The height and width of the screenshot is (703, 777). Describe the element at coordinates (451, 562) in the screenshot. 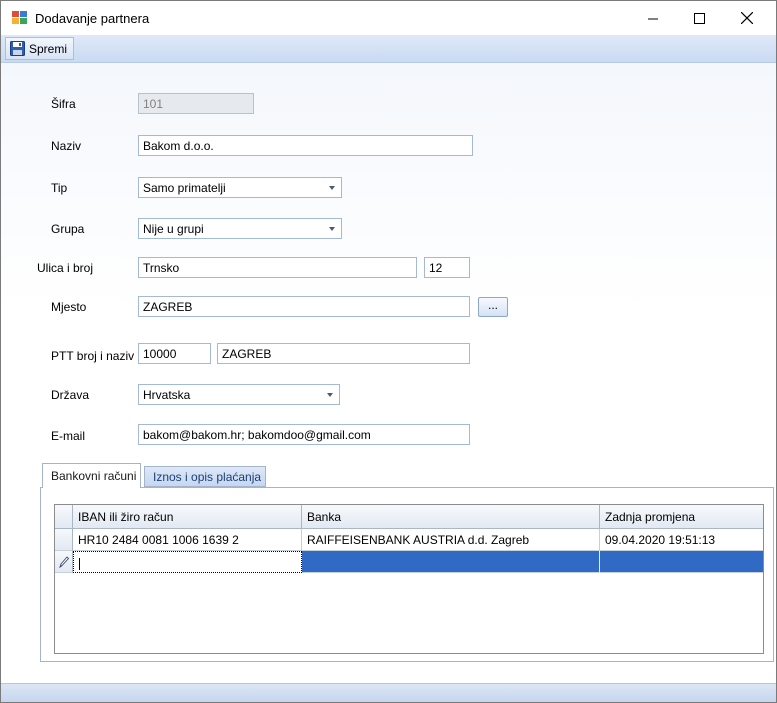

I see `new-banka-cell` at that location.